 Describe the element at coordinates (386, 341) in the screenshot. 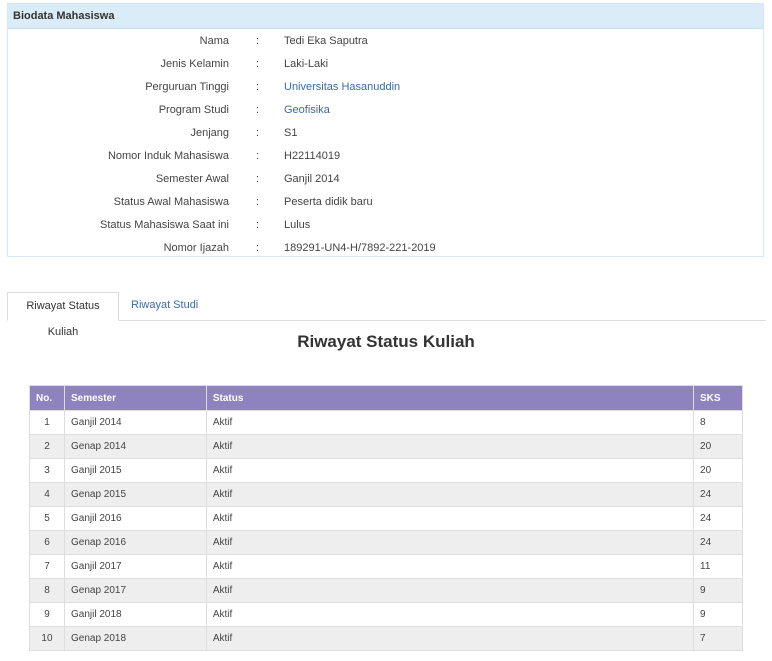

I see `section-title: Riwayat Status Kuliah` at that location.